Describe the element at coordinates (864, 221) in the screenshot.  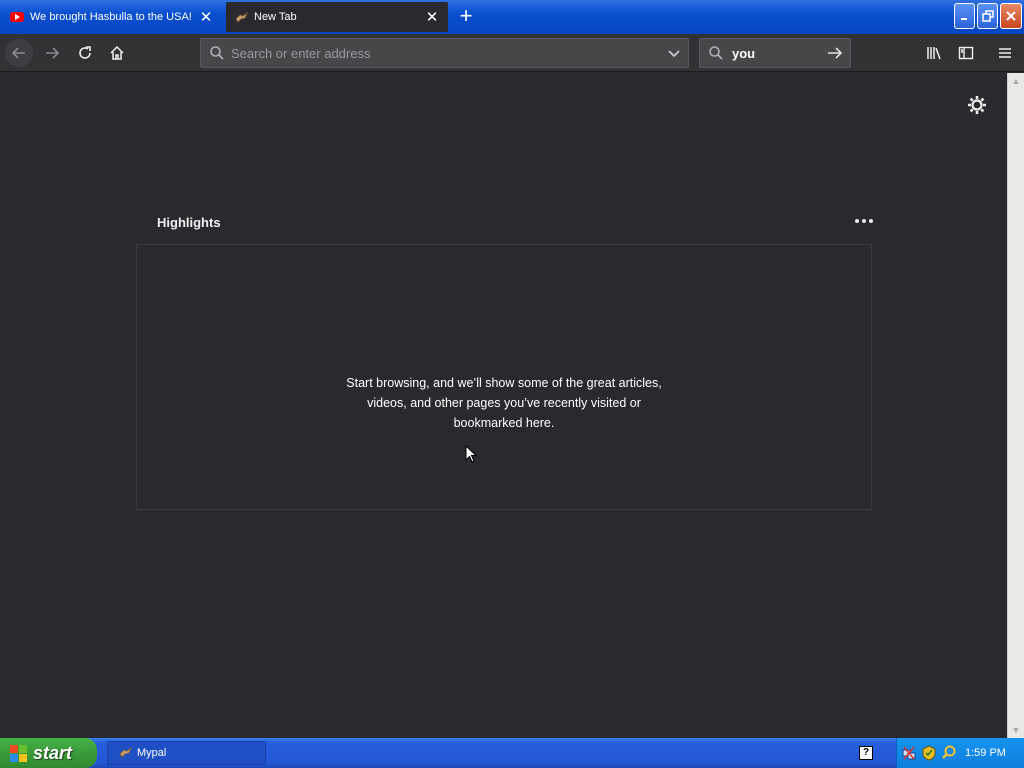
I see `more-options-icon` at that location.